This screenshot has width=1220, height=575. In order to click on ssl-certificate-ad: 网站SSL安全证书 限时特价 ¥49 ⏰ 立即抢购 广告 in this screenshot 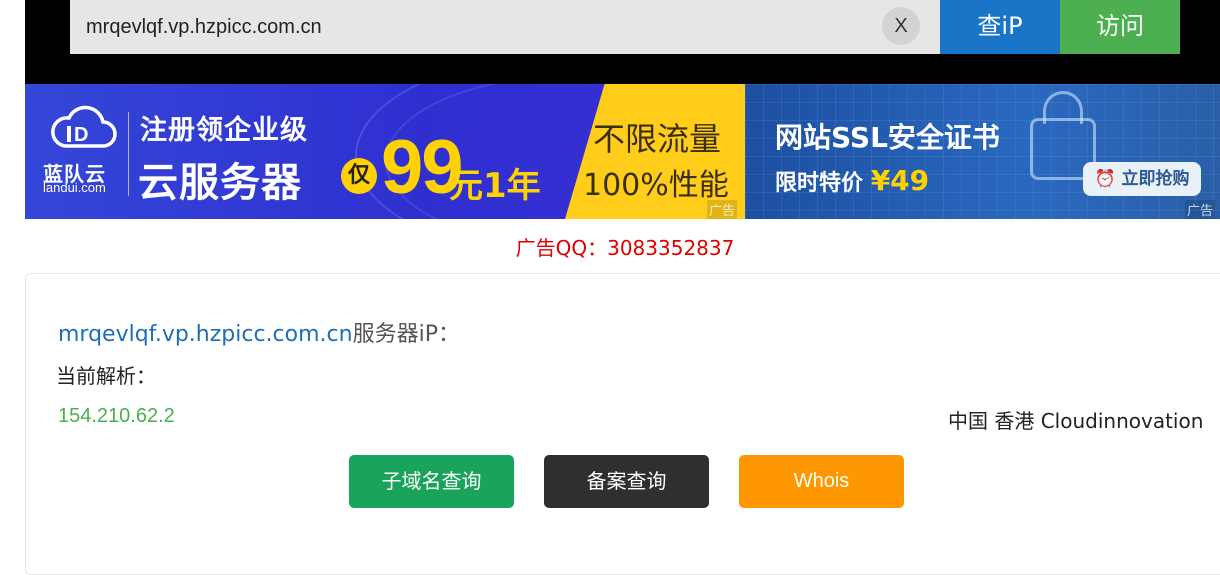, I will do `click(982, 151)`.